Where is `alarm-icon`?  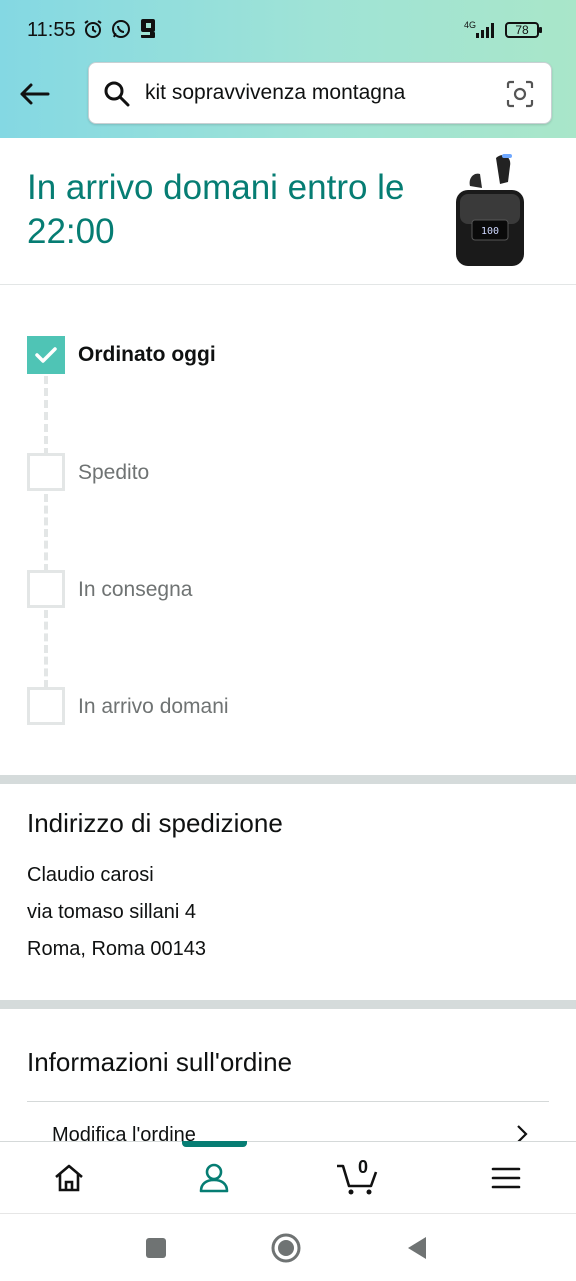
alarm-icon is located at coordinates (93, 29).